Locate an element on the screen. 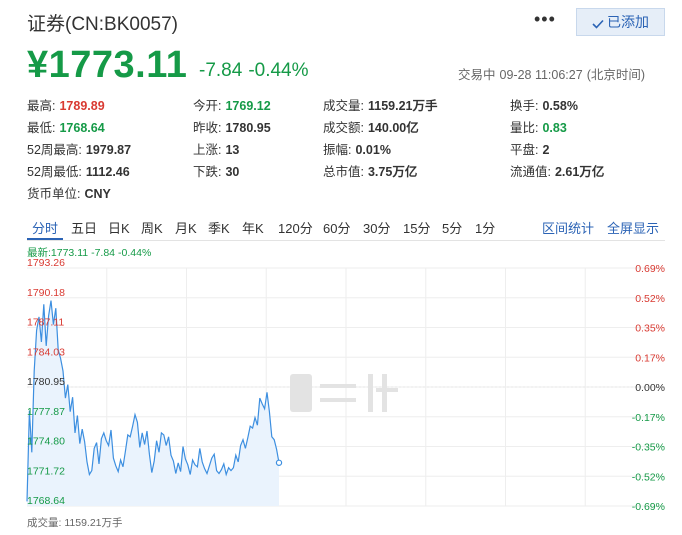 This screenshot has width=682, height=535. y-tick-right: 0.69% is located at coordinates (650, 269).